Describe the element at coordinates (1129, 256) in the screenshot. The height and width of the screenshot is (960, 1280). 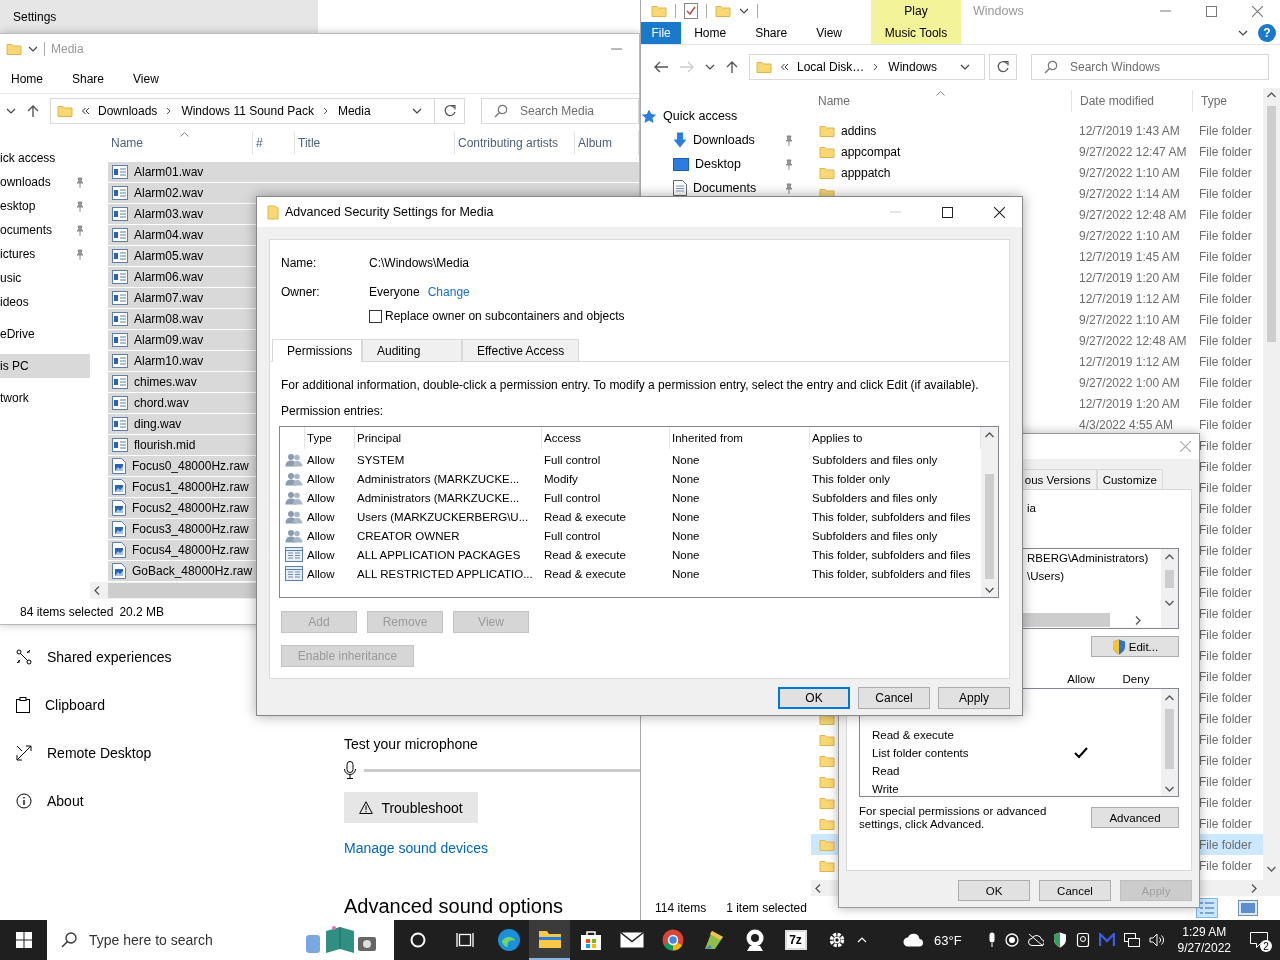
I see `date-modified: 12/7/2019 1:45 AM` at that location.